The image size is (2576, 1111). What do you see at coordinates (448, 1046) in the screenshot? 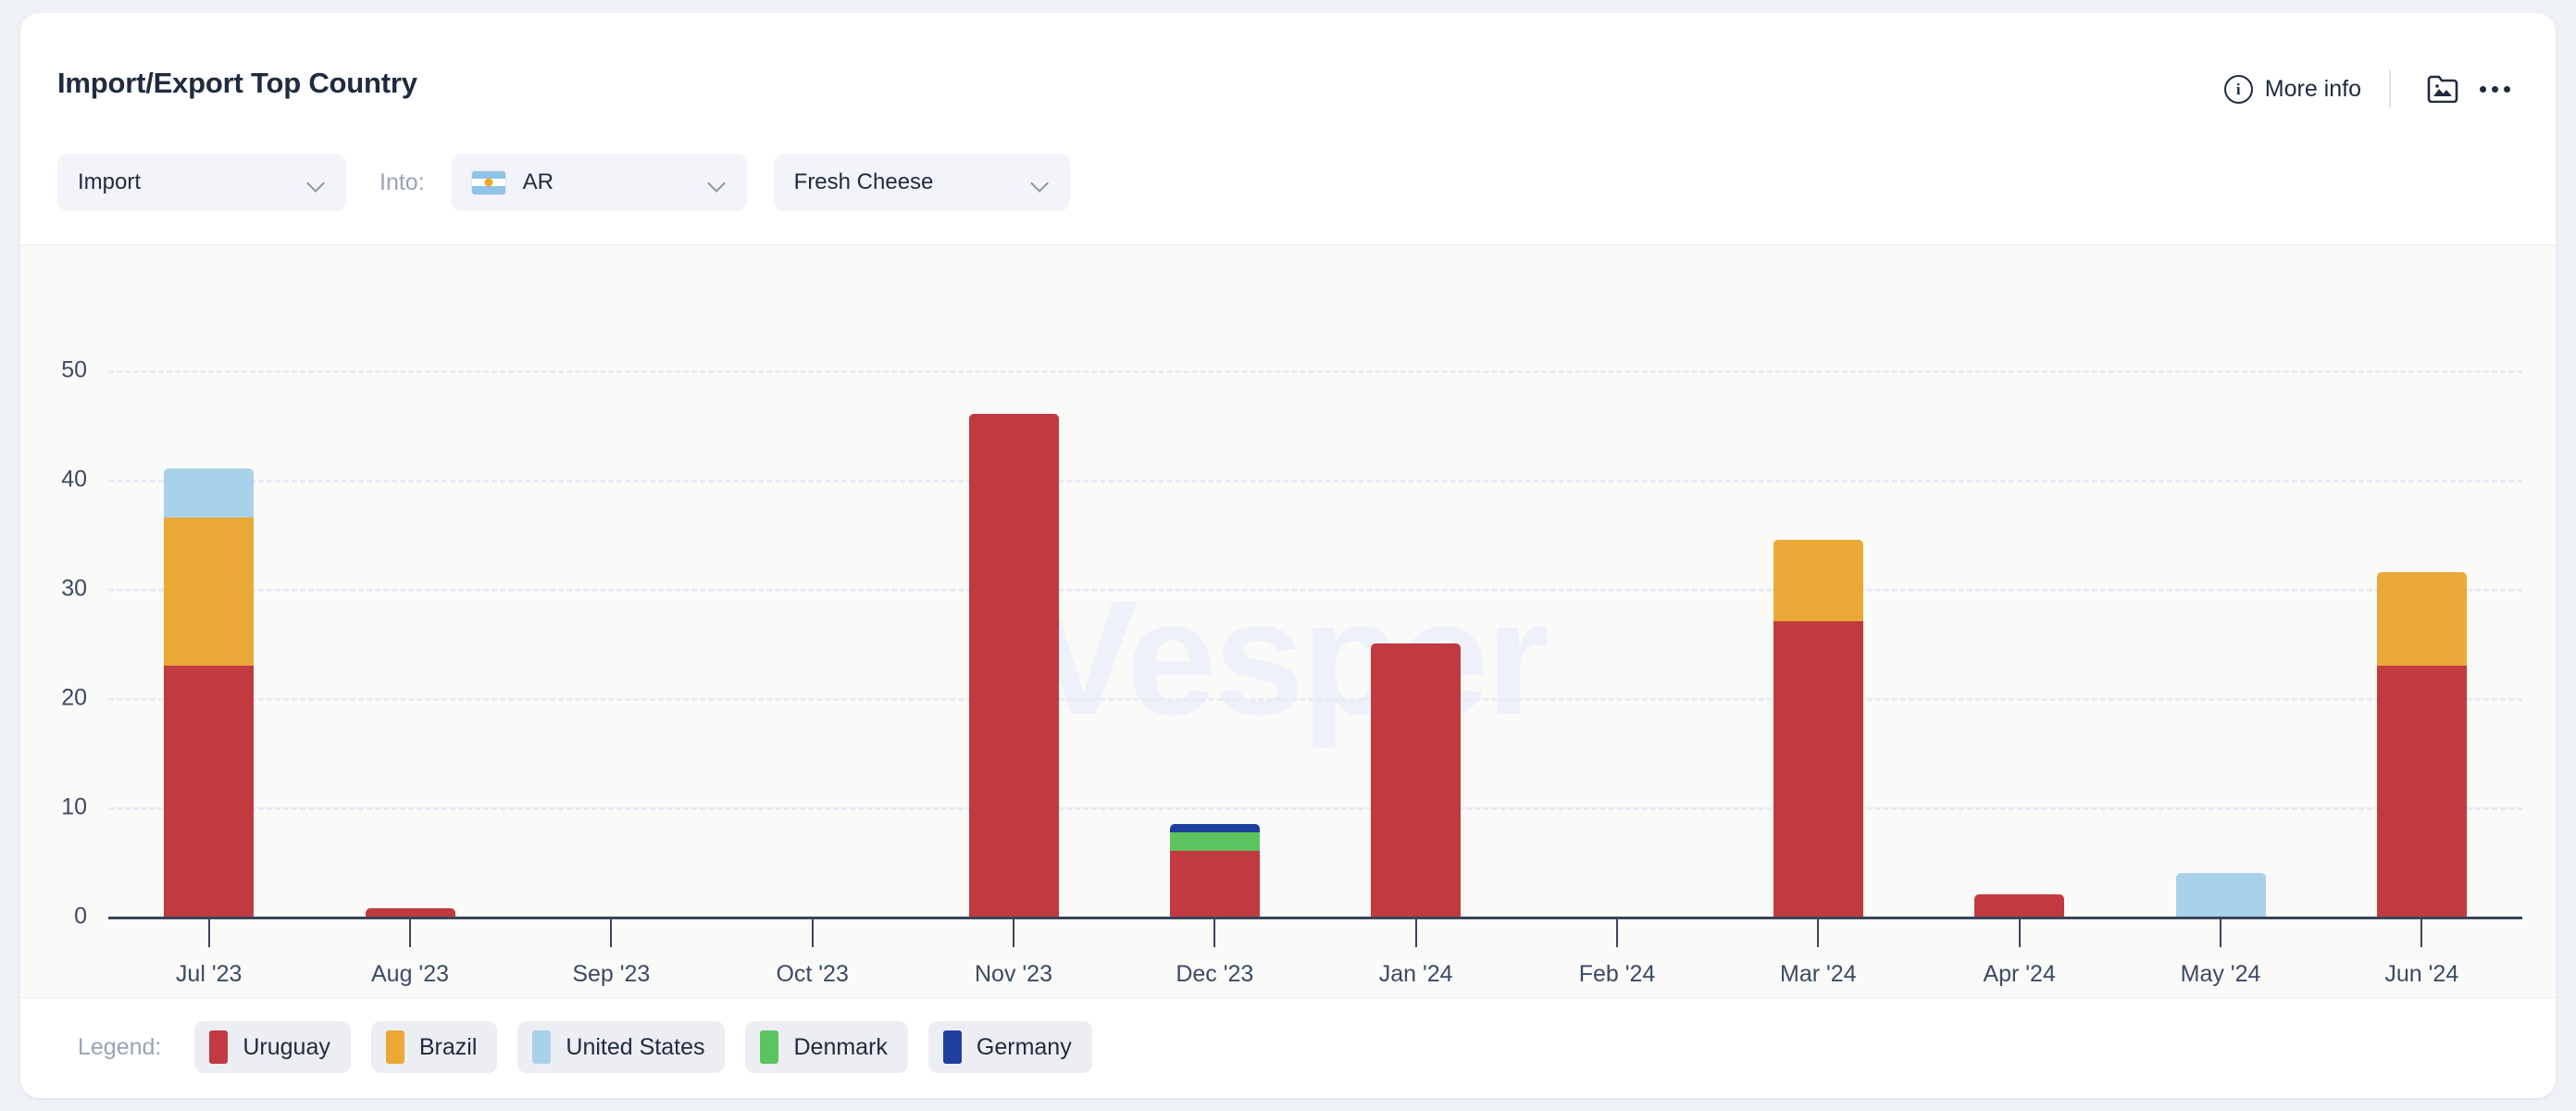
I see `legend-item-label: Brazil` at bounding box center [448, 1046].